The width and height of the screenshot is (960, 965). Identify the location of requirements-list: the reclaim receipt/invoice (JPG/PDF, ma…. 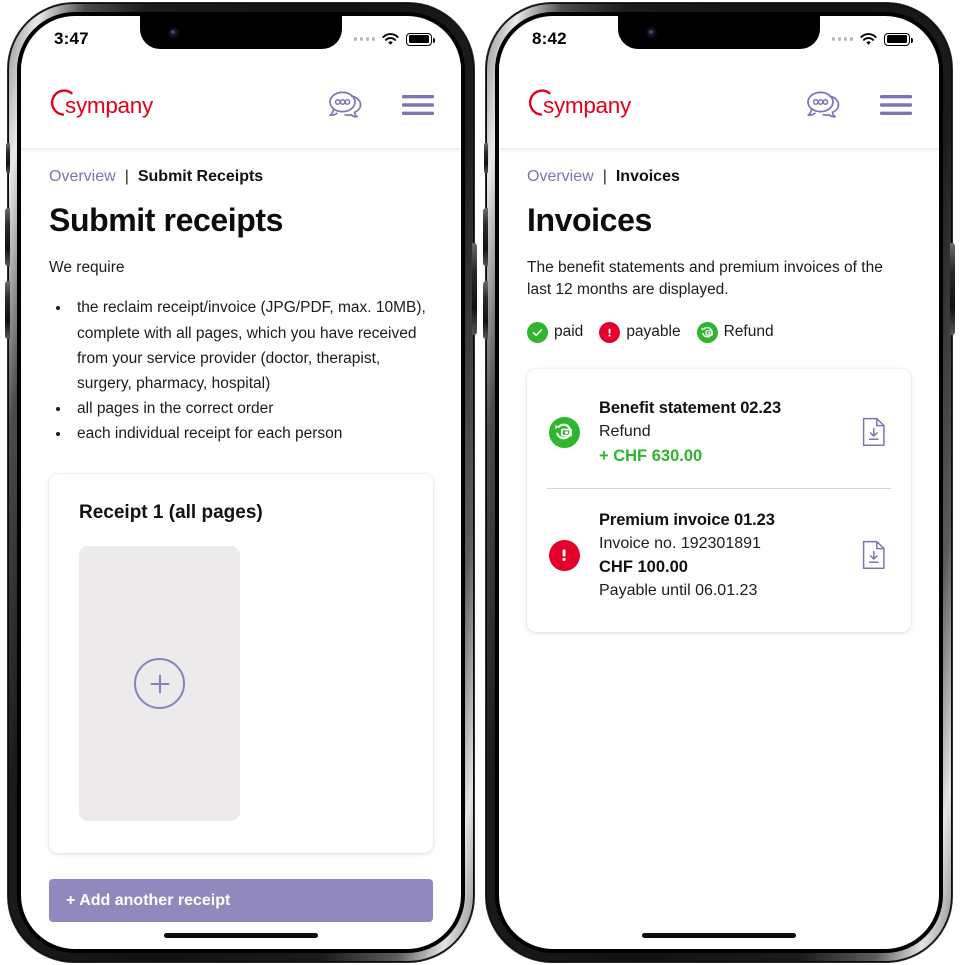
(252, 370).